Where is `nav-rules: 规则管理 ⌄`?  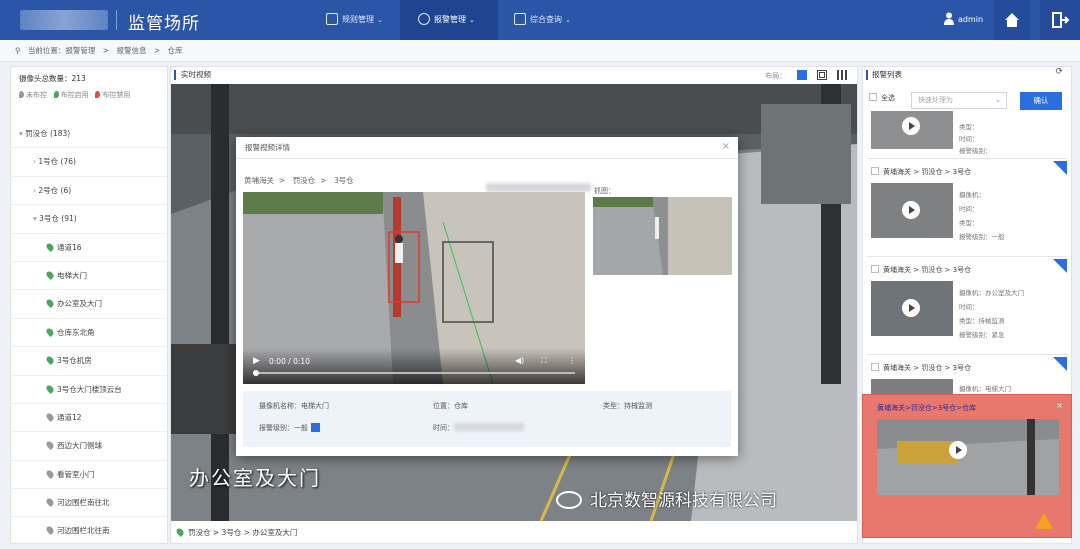
nav-rules: 规则管理 ⌄ is located at coordinates (362, 20).